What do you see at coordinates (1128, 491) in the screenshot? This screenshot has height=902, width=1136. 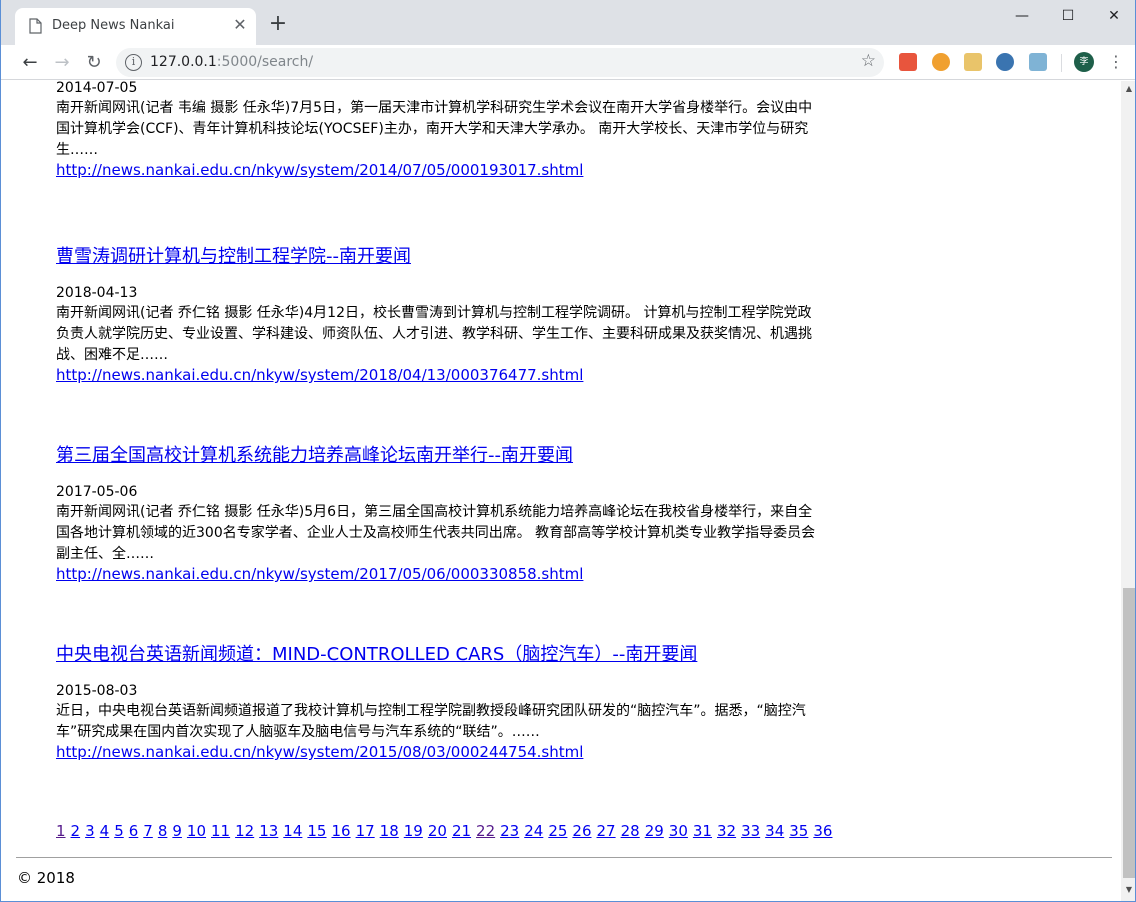 I see `vertical-scrollbar: ▲ ▼` at bounding box center [1128, 491].